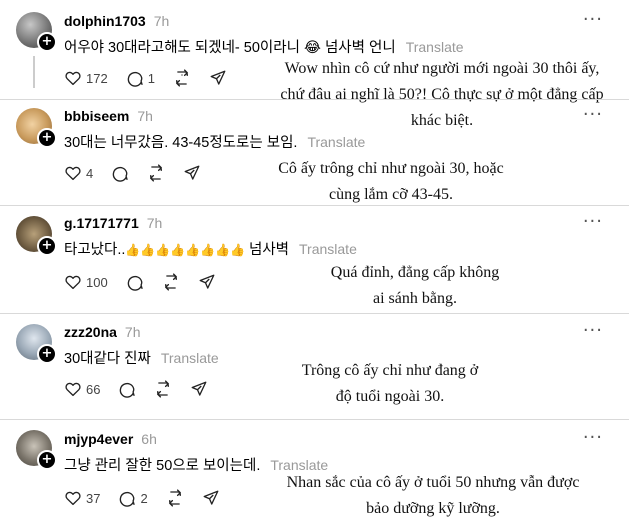  Describe the element at coordinates (113, 223) in the screenshot. I see `username: g.17171771 7h` at that location.